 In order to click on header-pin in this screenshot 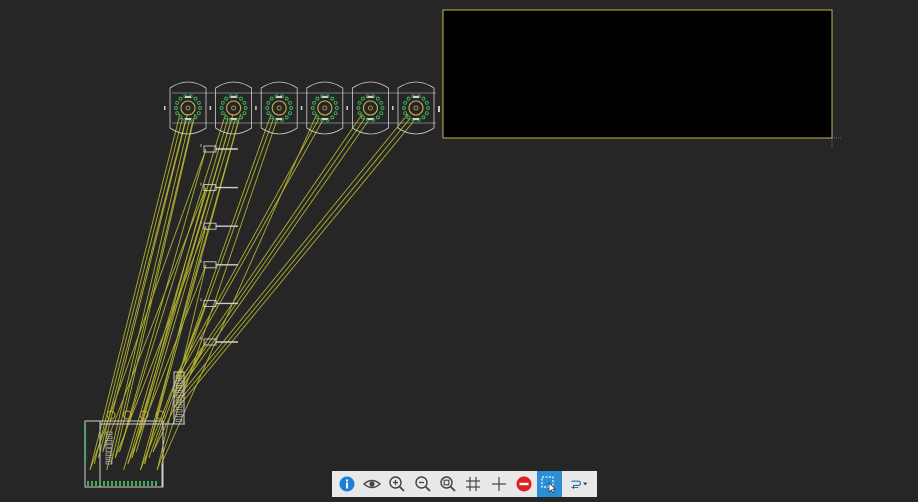, I will do `click(179, 416)`.